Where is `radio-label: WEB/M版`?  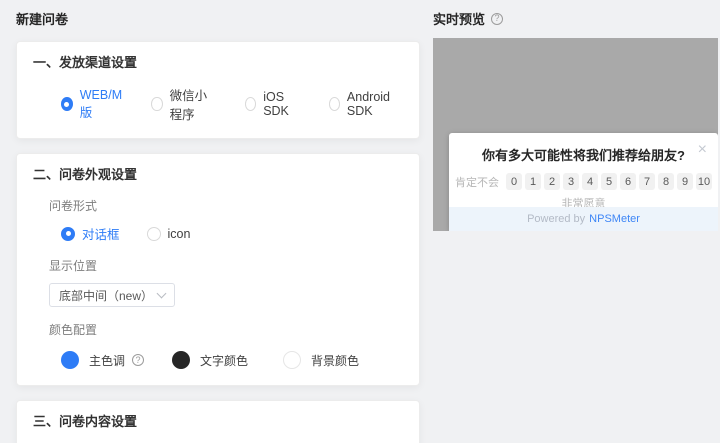
radio-label: WEB/M版 is located at coordinates (101, 103).